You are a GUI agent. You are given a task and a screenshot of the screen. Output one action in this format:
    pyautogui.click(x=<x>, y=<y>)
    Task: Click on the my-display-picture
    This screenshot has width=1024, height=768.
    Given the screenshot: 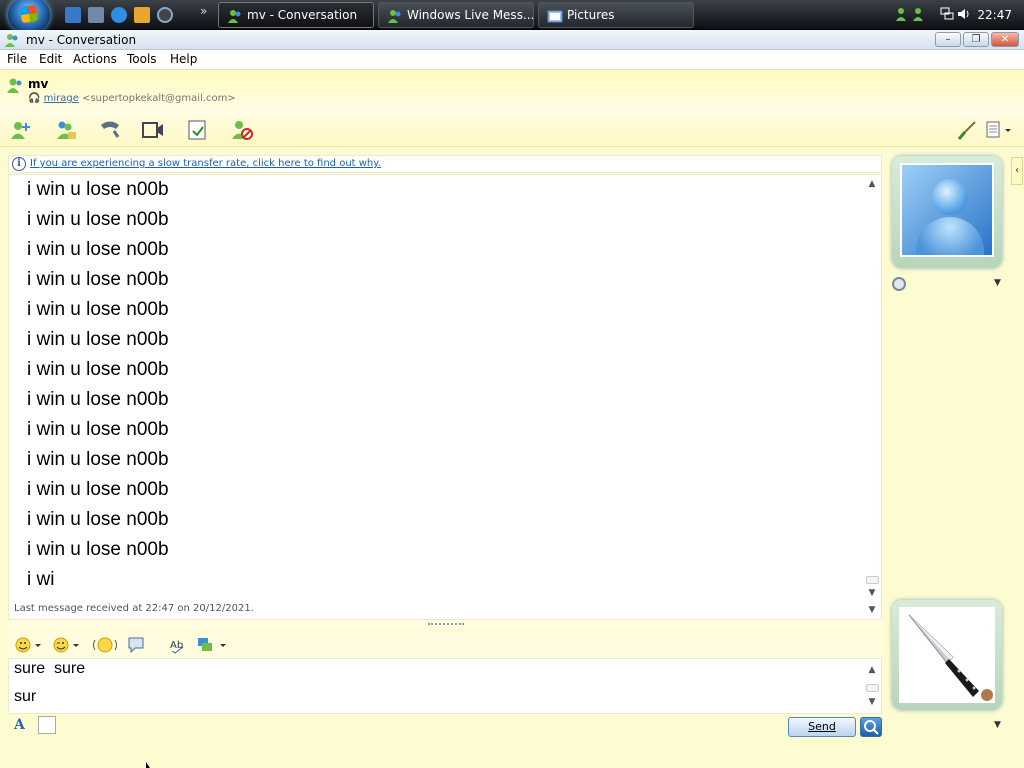 What is the action you would take?
    pyautogui.click(x=947, y=655)
    